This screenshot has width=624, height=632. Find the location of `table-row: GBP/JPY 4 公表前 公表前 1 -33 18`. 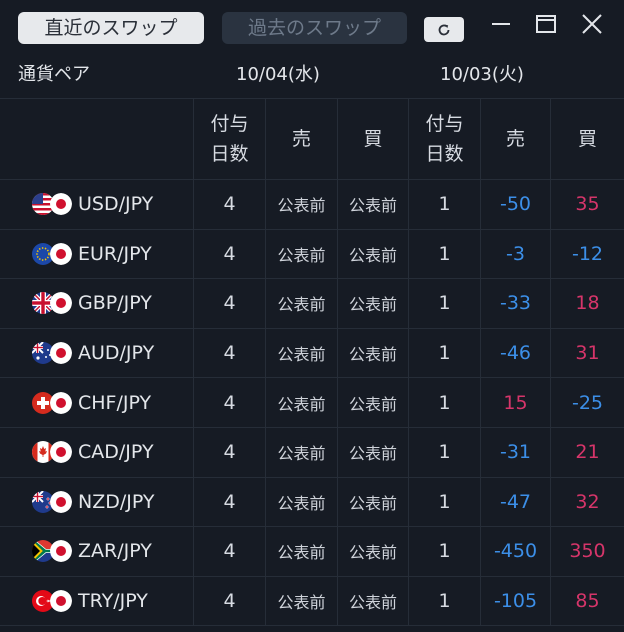

table-row: GBP/JPY 4 公表前 公表前 1 -33 18 is located at coordinates (312, 304).